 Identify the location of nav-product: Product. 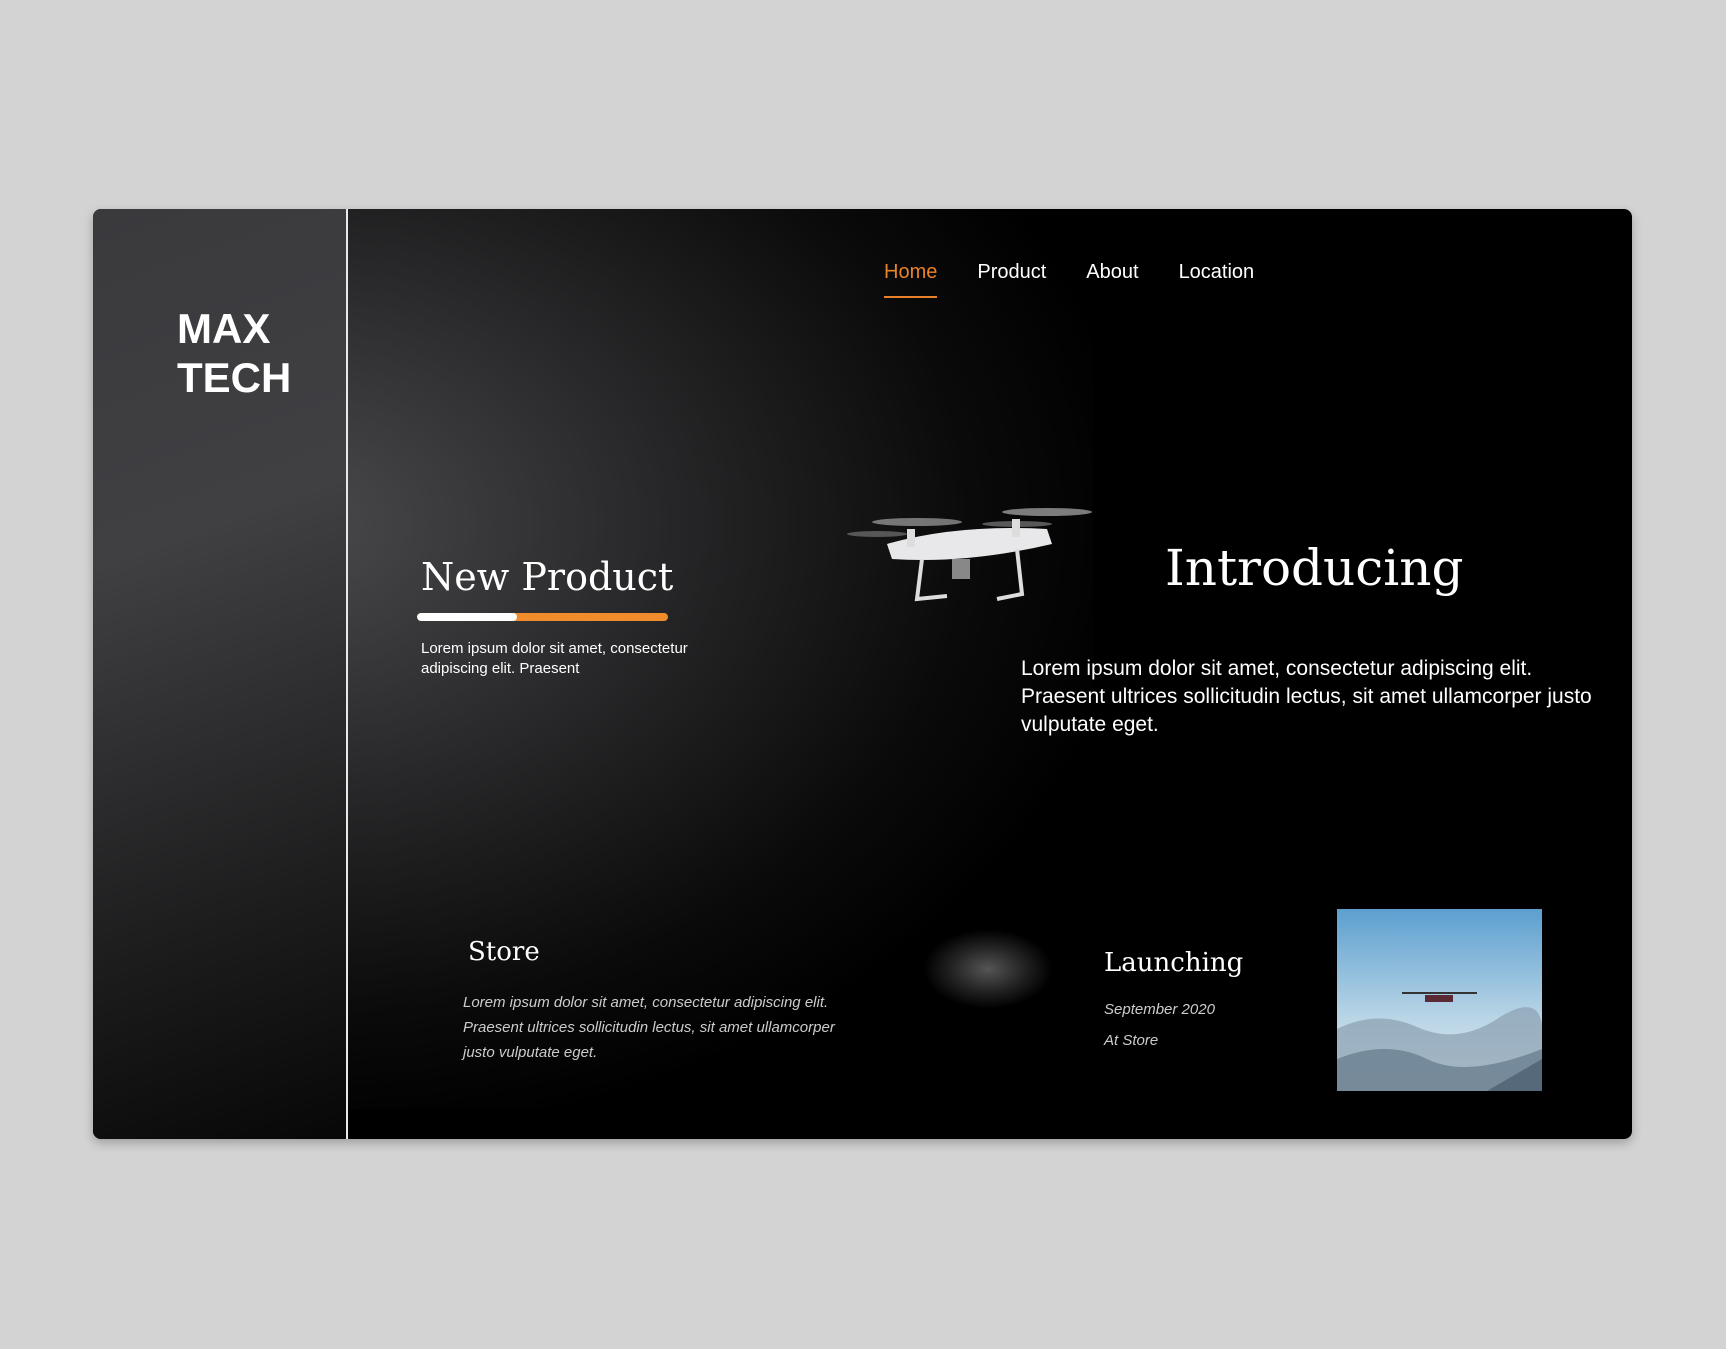
(1011, 279).